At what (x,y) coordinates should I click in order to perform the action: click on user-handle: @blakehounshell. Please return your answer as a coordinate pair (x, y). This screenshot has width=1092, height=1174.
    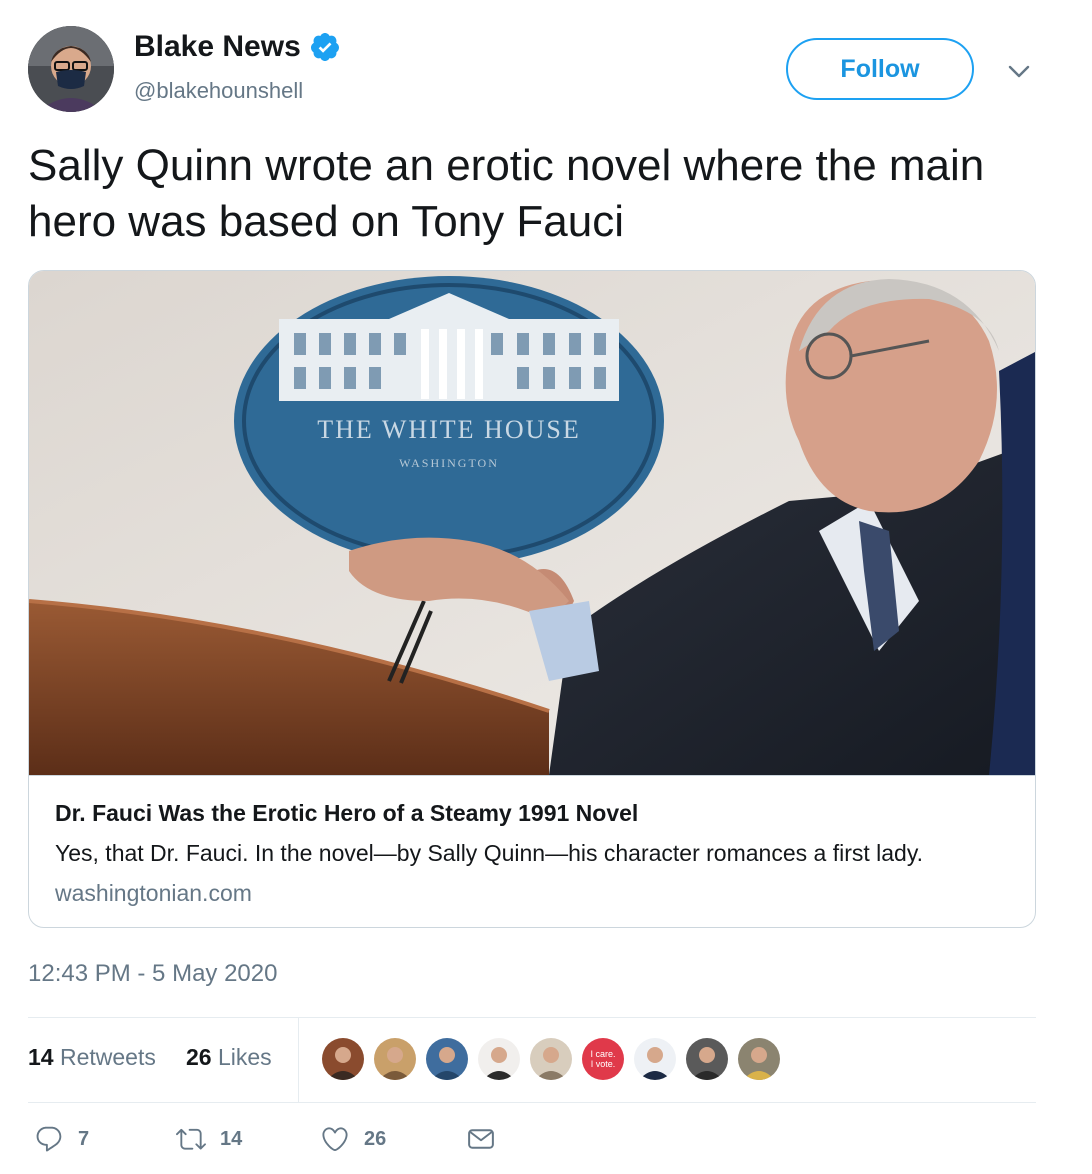
    Looking at the image, I should click on (218, 91).